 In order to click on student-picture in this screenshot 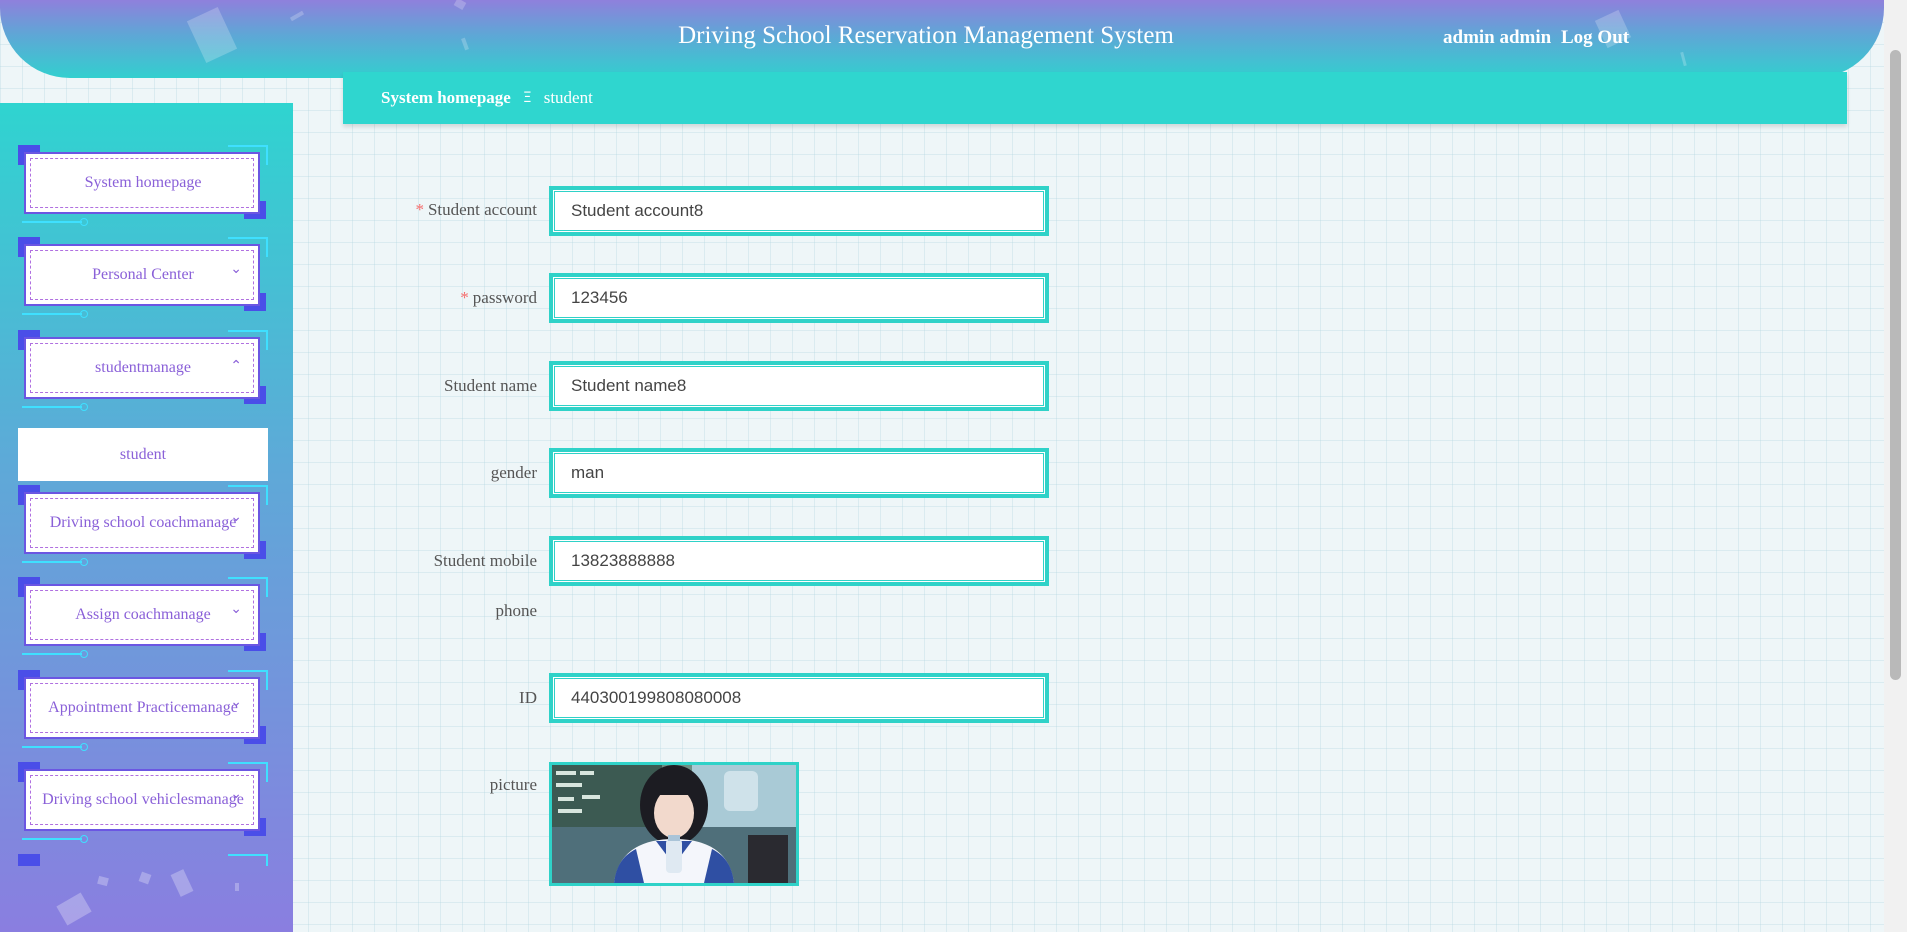, I will do `click(674, 824)`.